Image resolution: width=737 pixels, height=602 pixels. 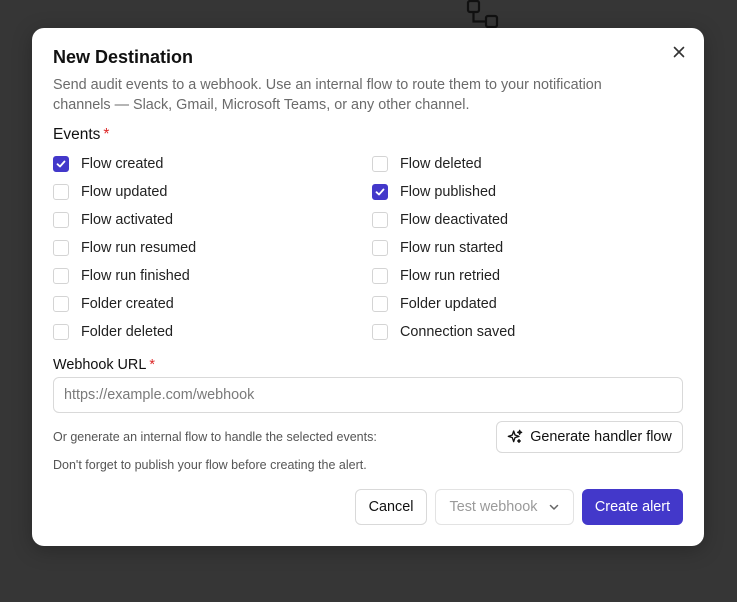 What do you see at coordinates (601, 437) in the screenshot?
I see `generate-button-label: Generate handler flow` at bounding box center [601, 437].